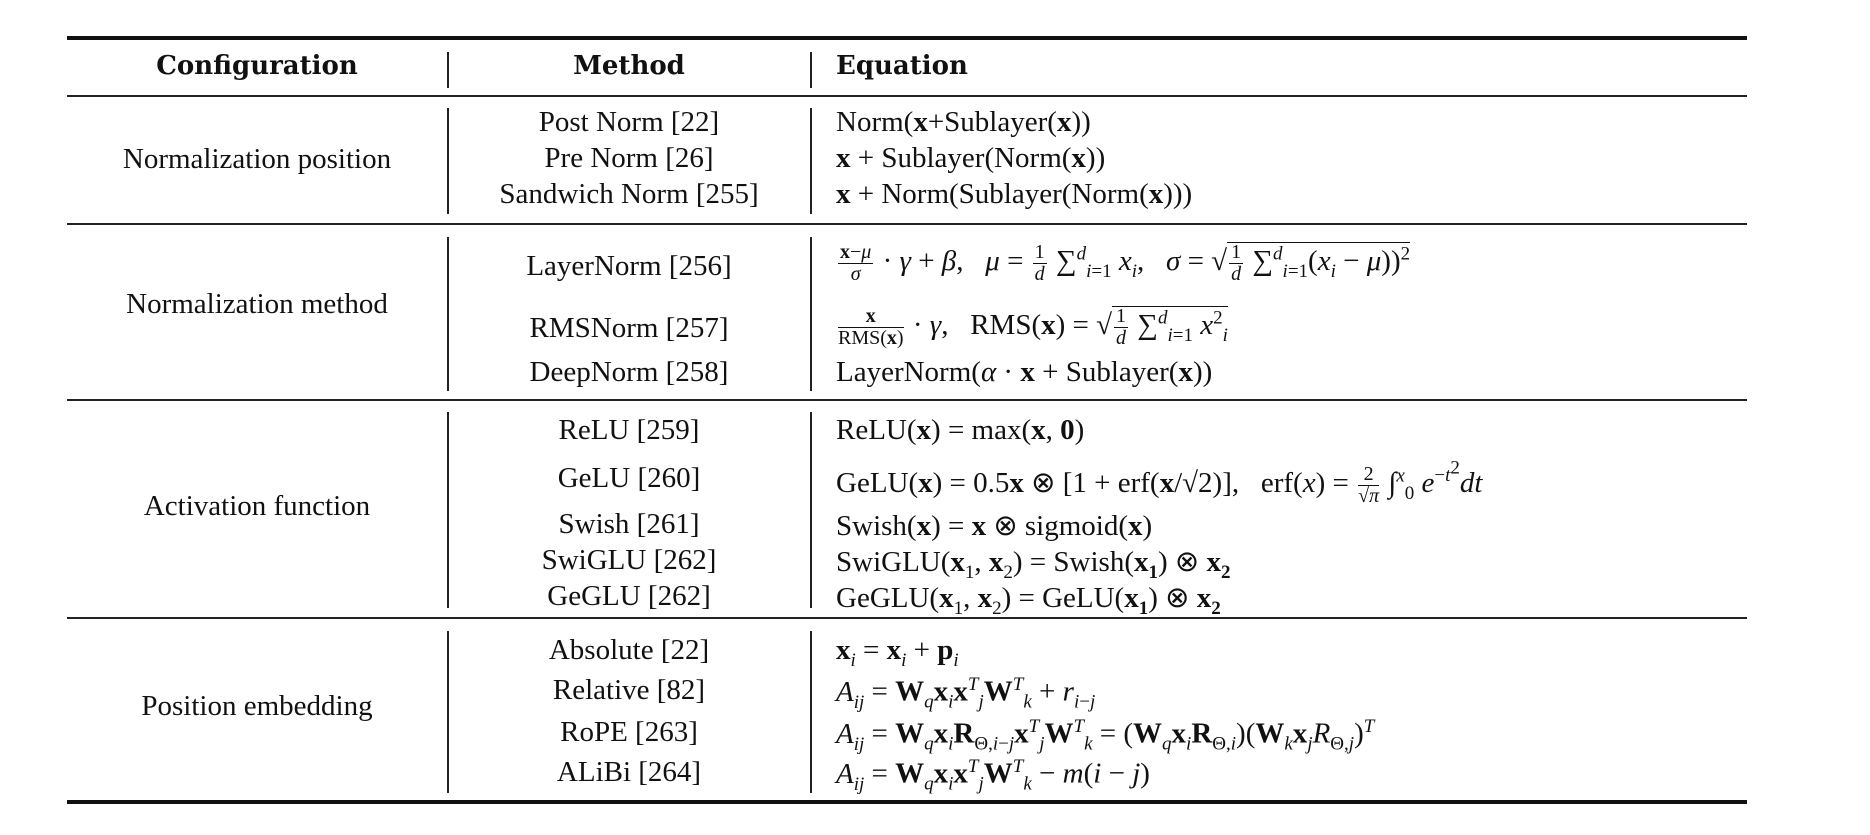  Describe the element at coordinates (629, 122) in the screenshot. I see `method-cell: Post Norm [22]` at that location.